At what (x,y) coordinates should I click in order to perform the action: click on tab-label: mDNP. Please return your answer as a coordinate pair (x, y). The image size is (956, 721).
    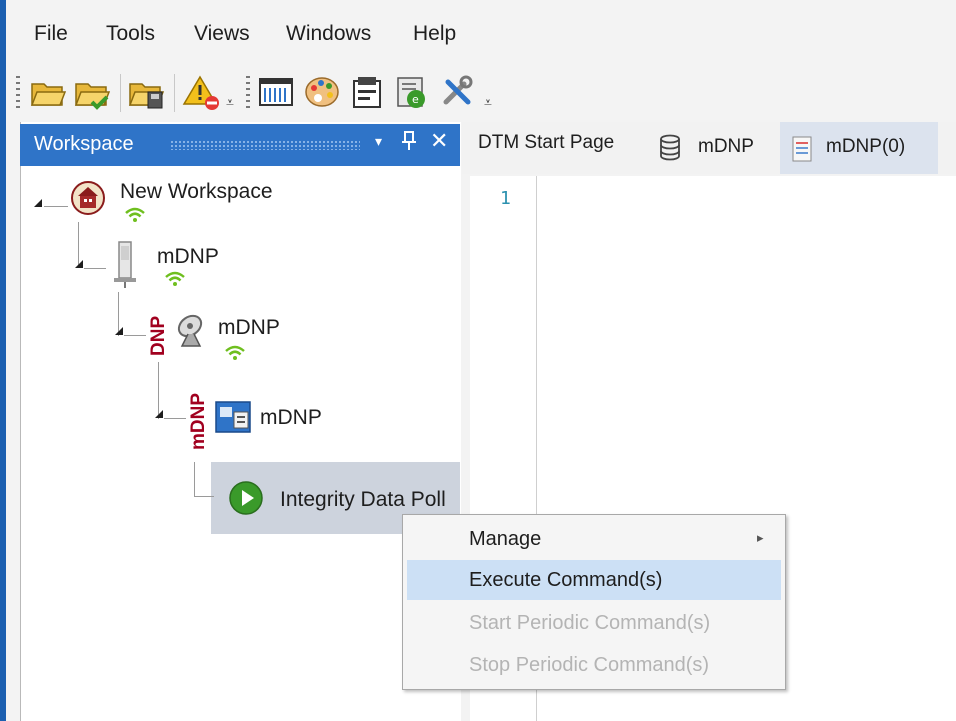
    Looking at the image, I should click on (726, 146).